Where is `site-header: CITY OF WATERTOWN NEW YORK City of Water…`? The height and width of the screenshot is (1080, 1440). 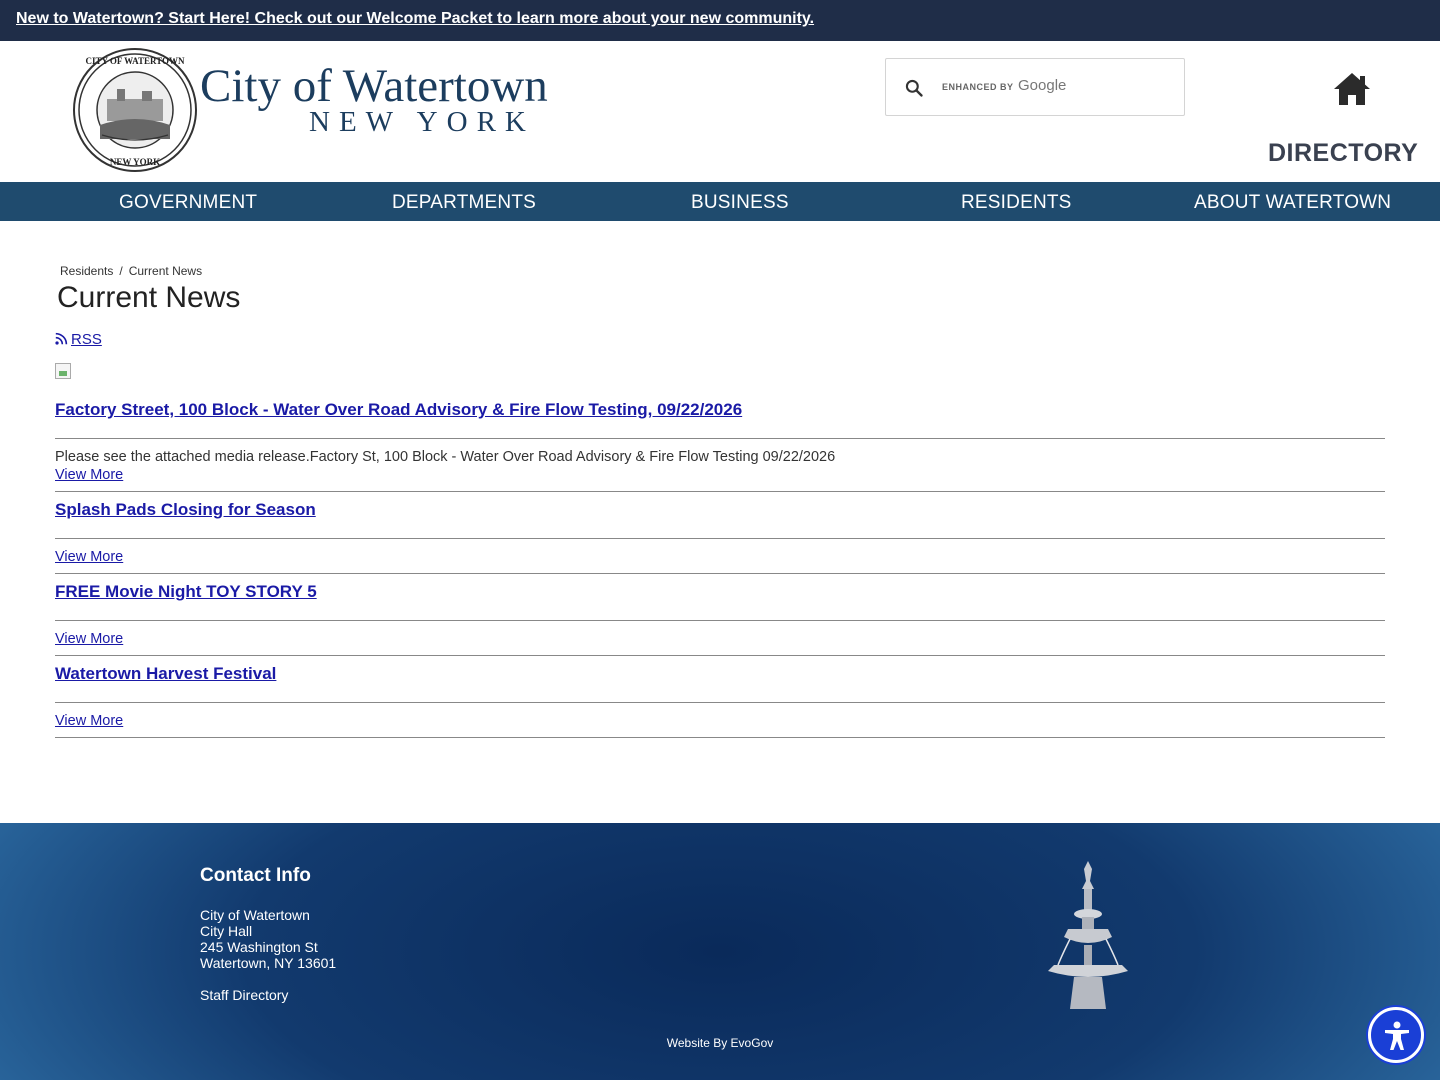 site-header: CITY OF WATERTOWN NEW YORK City of Water… is located at coordinates (720, 111).